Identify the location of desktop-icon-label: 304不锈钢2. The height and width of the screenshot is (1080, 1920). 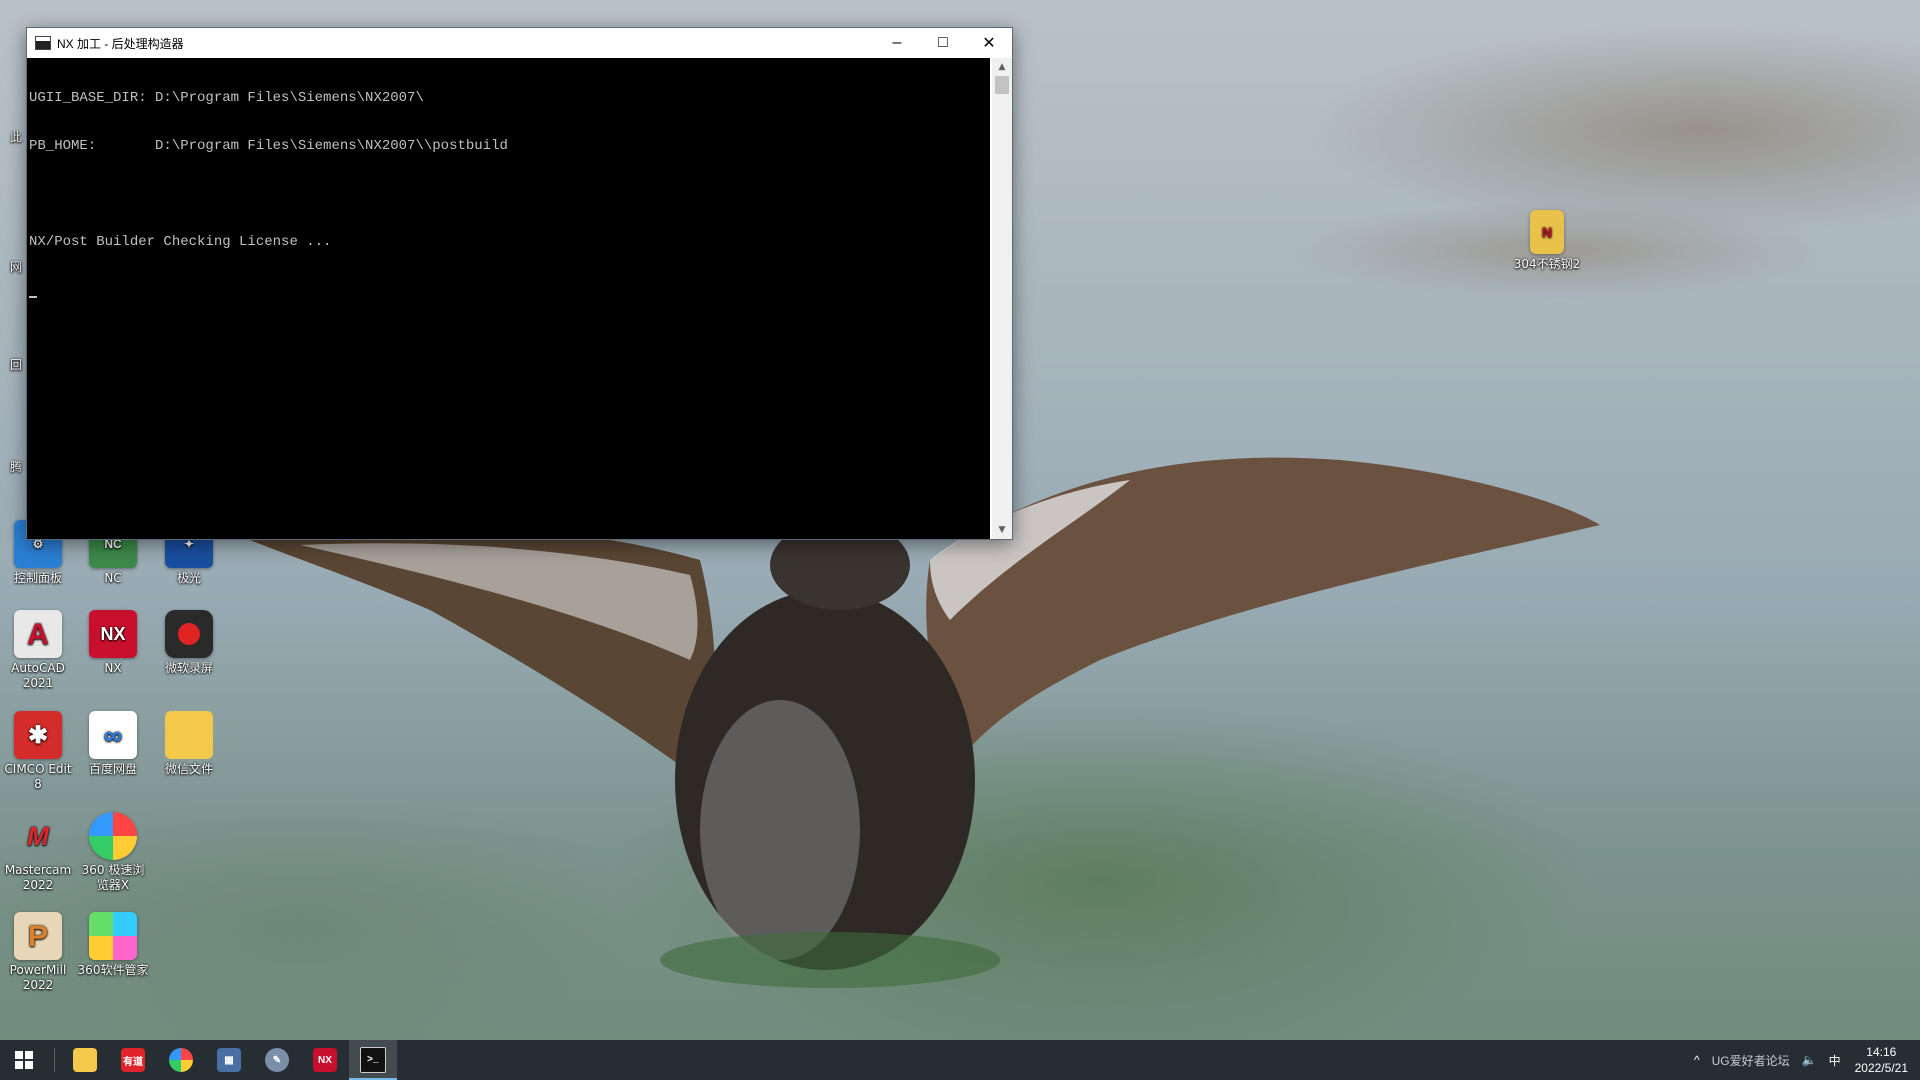
(1547, 264).